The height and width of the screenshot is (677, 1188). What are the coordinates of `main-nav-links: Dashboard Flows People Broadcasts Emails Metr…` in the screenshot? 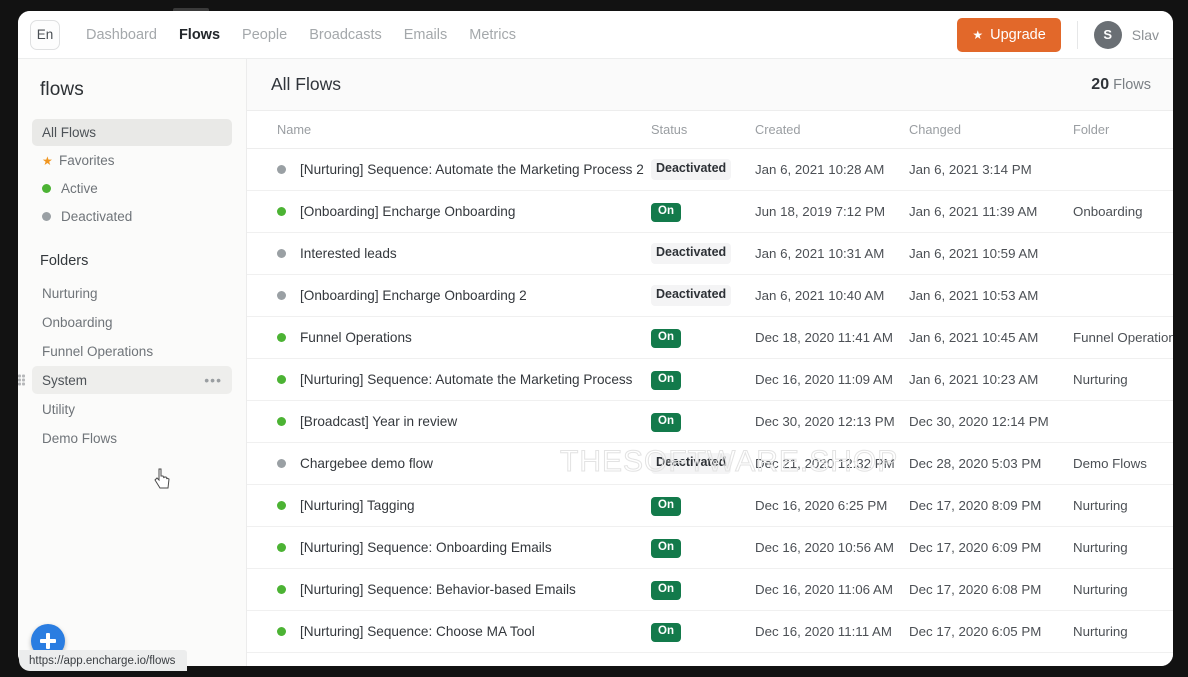 It's located at (301, 35).